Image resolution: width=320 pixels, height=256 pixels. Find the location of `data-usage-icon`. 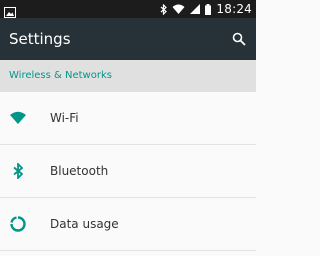

data-usage-icon is located at coordinates (18, 224).